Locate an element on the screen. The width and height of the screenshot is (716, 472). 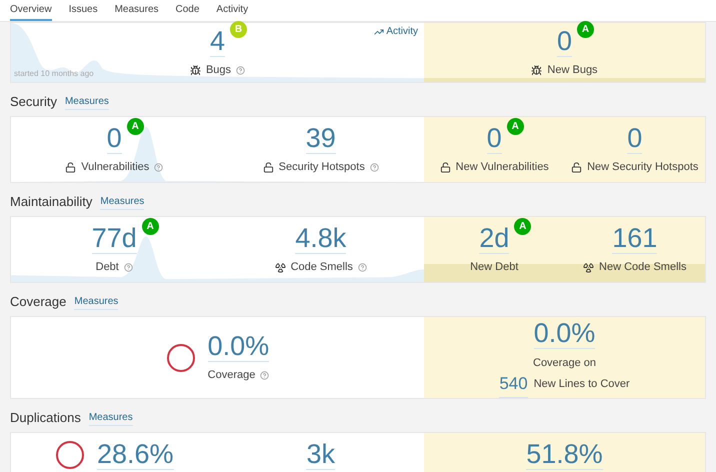
metric-value: 4 is located at coordinates (217, 42).